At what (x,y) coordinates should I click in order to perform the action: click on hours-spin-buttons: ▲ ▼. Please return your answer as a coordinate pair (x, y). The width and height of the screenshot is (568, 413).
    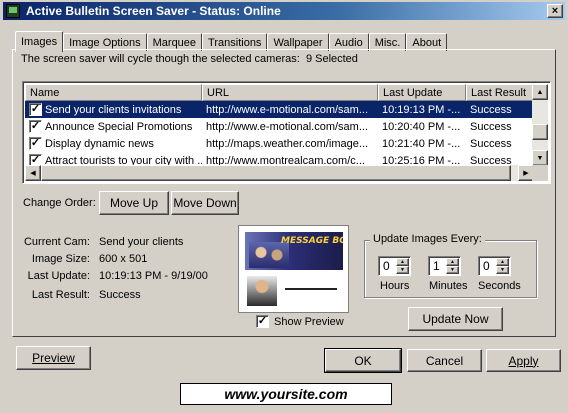
    Looking at the image, I should click on (402, 266).